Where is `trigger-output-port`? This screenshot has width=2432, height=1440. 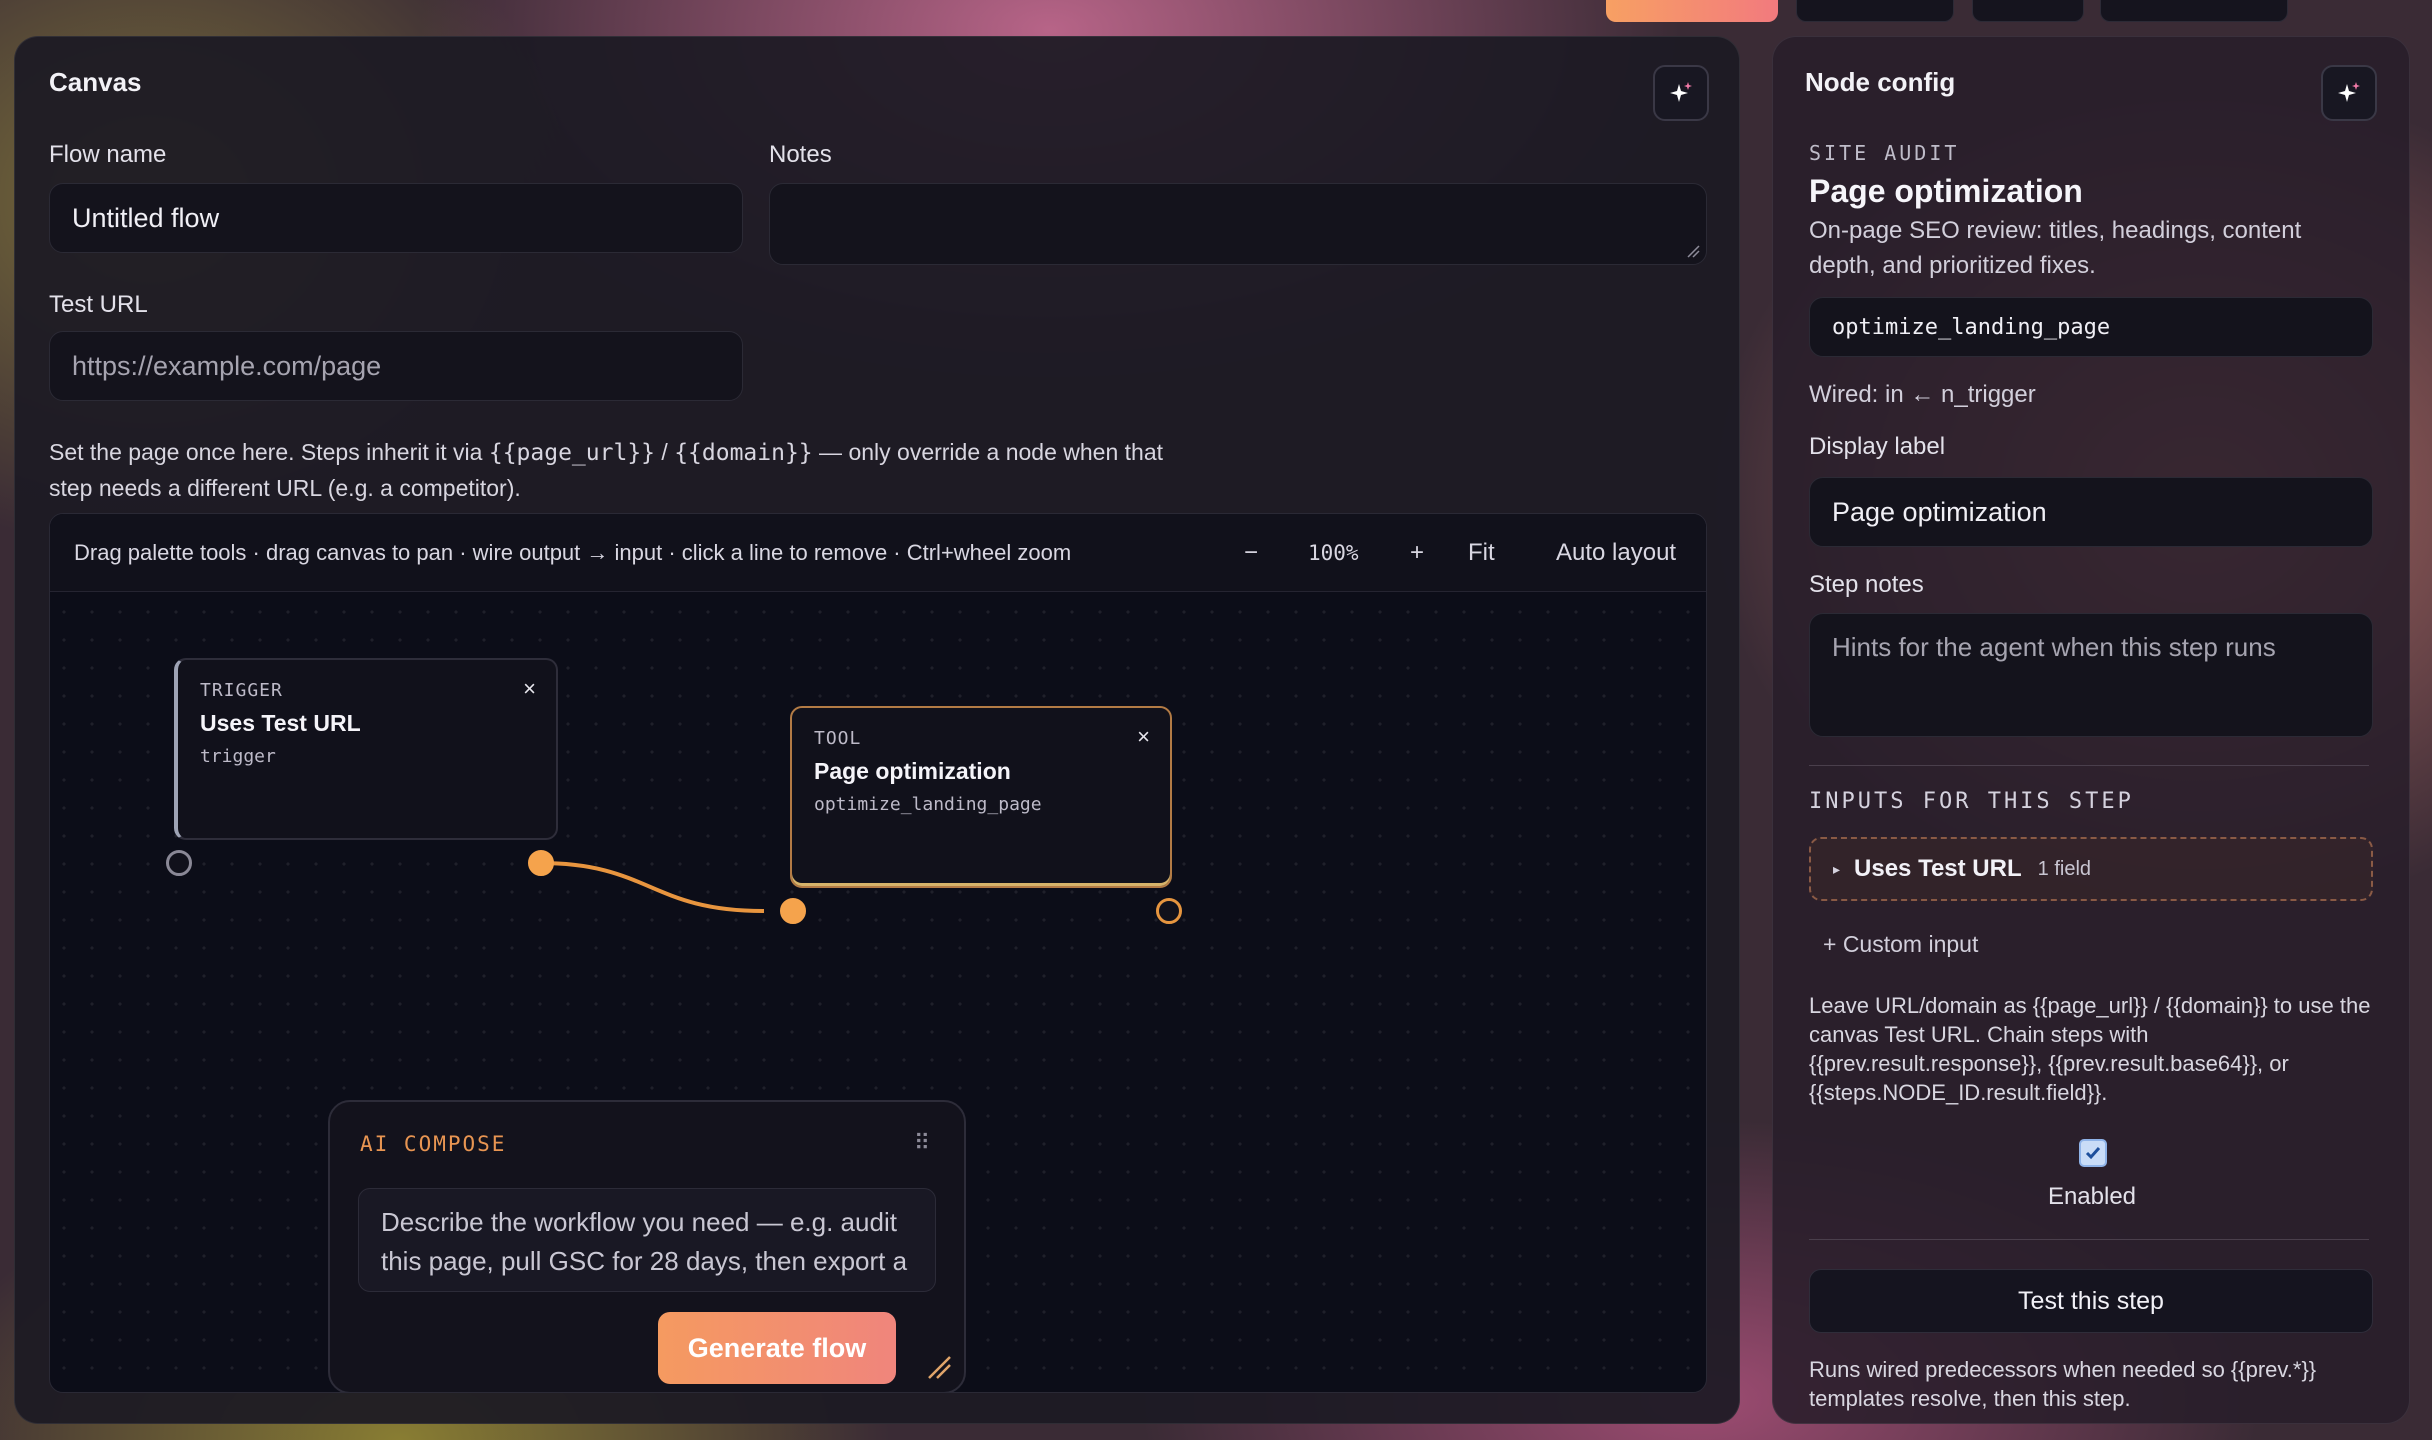 trigger-output-port is located at coordinates (541, 863).